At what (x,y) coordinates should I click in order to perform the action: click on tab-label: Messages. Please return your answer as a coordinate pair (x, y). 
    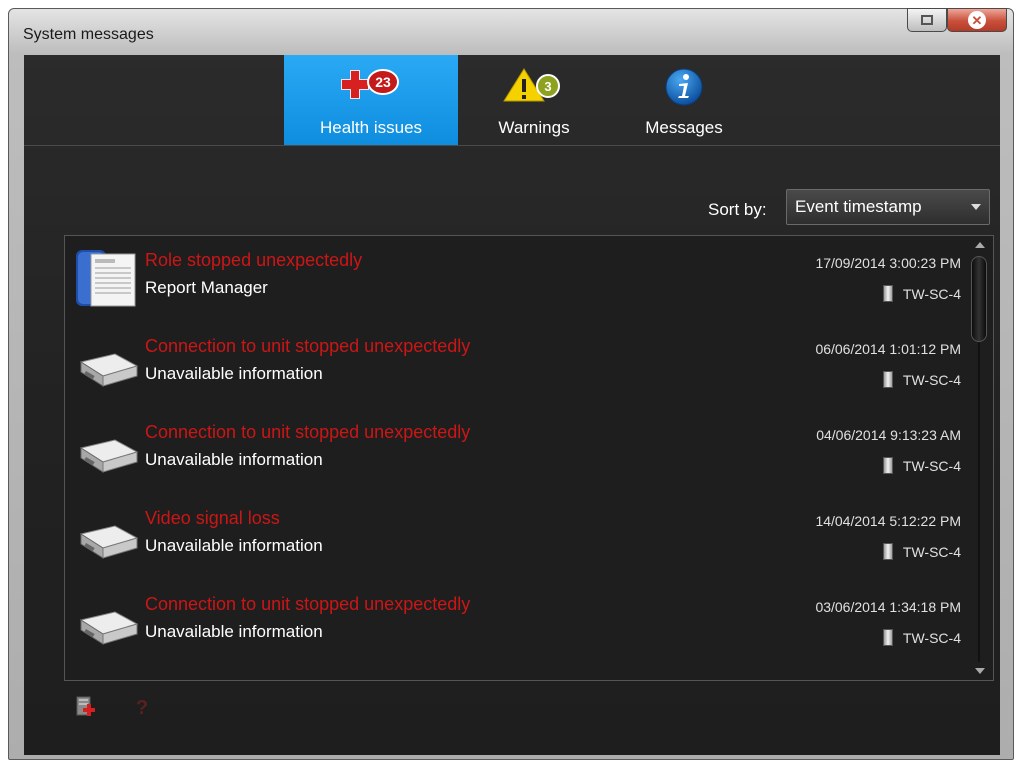
    Looking at the image, I should click on (684, 127).